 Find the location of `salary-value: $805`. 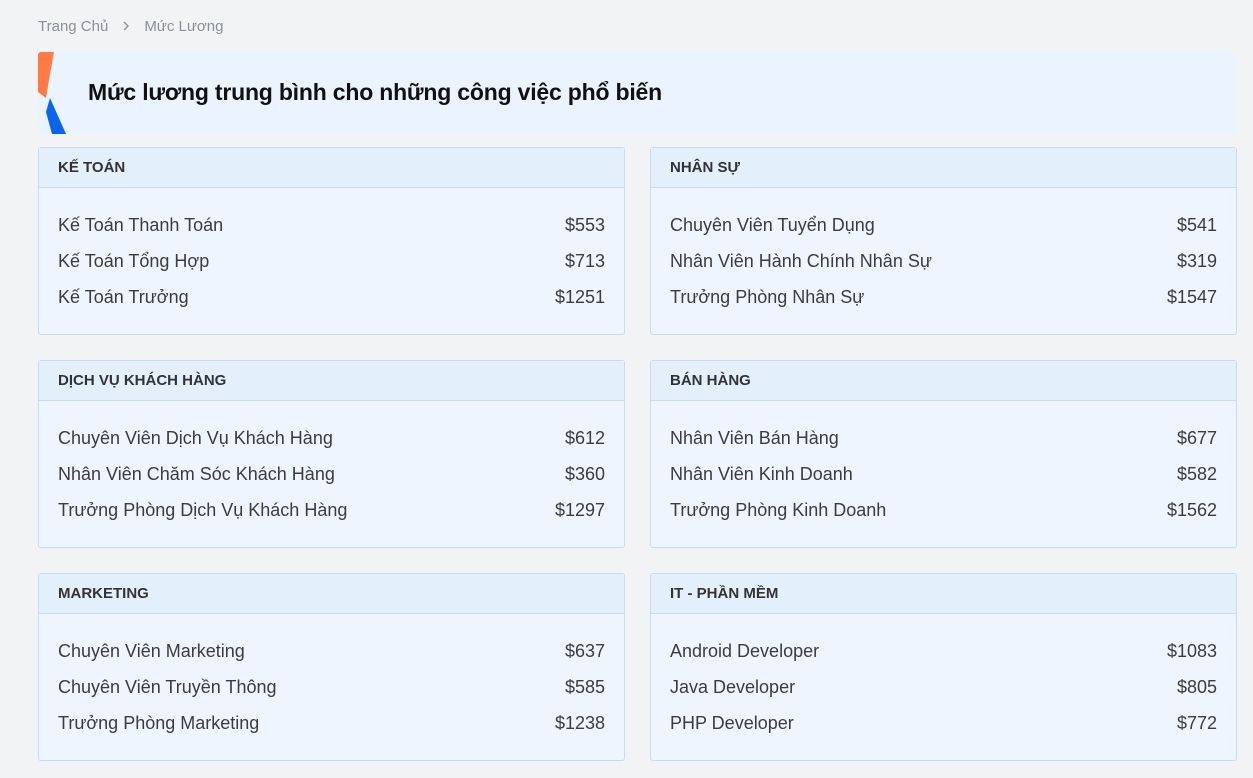

salary-value: $805 is located at coordinates (1196, 686).